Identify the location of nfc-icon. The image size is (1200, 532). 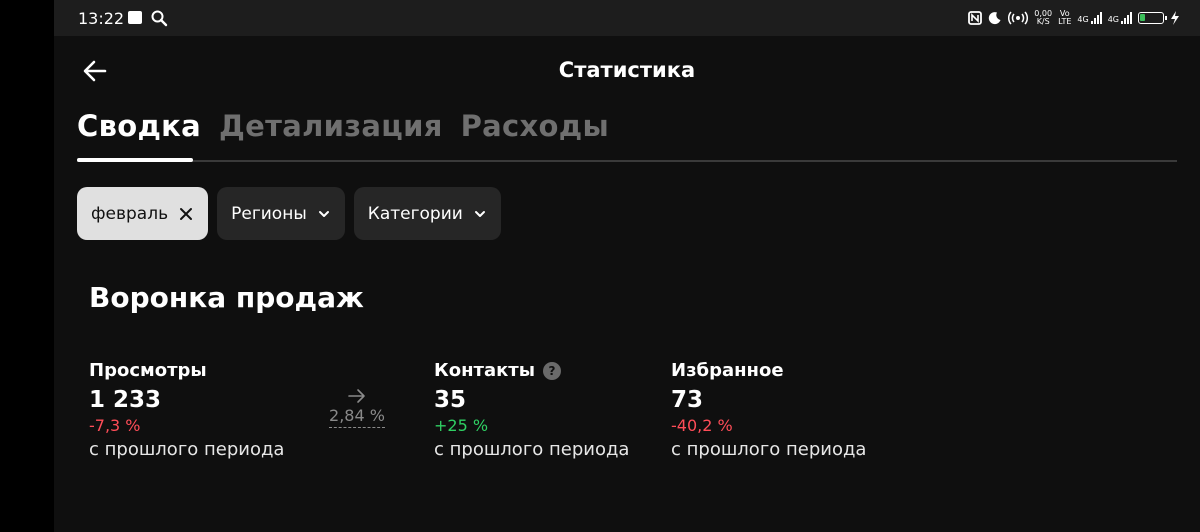
(975, 18).